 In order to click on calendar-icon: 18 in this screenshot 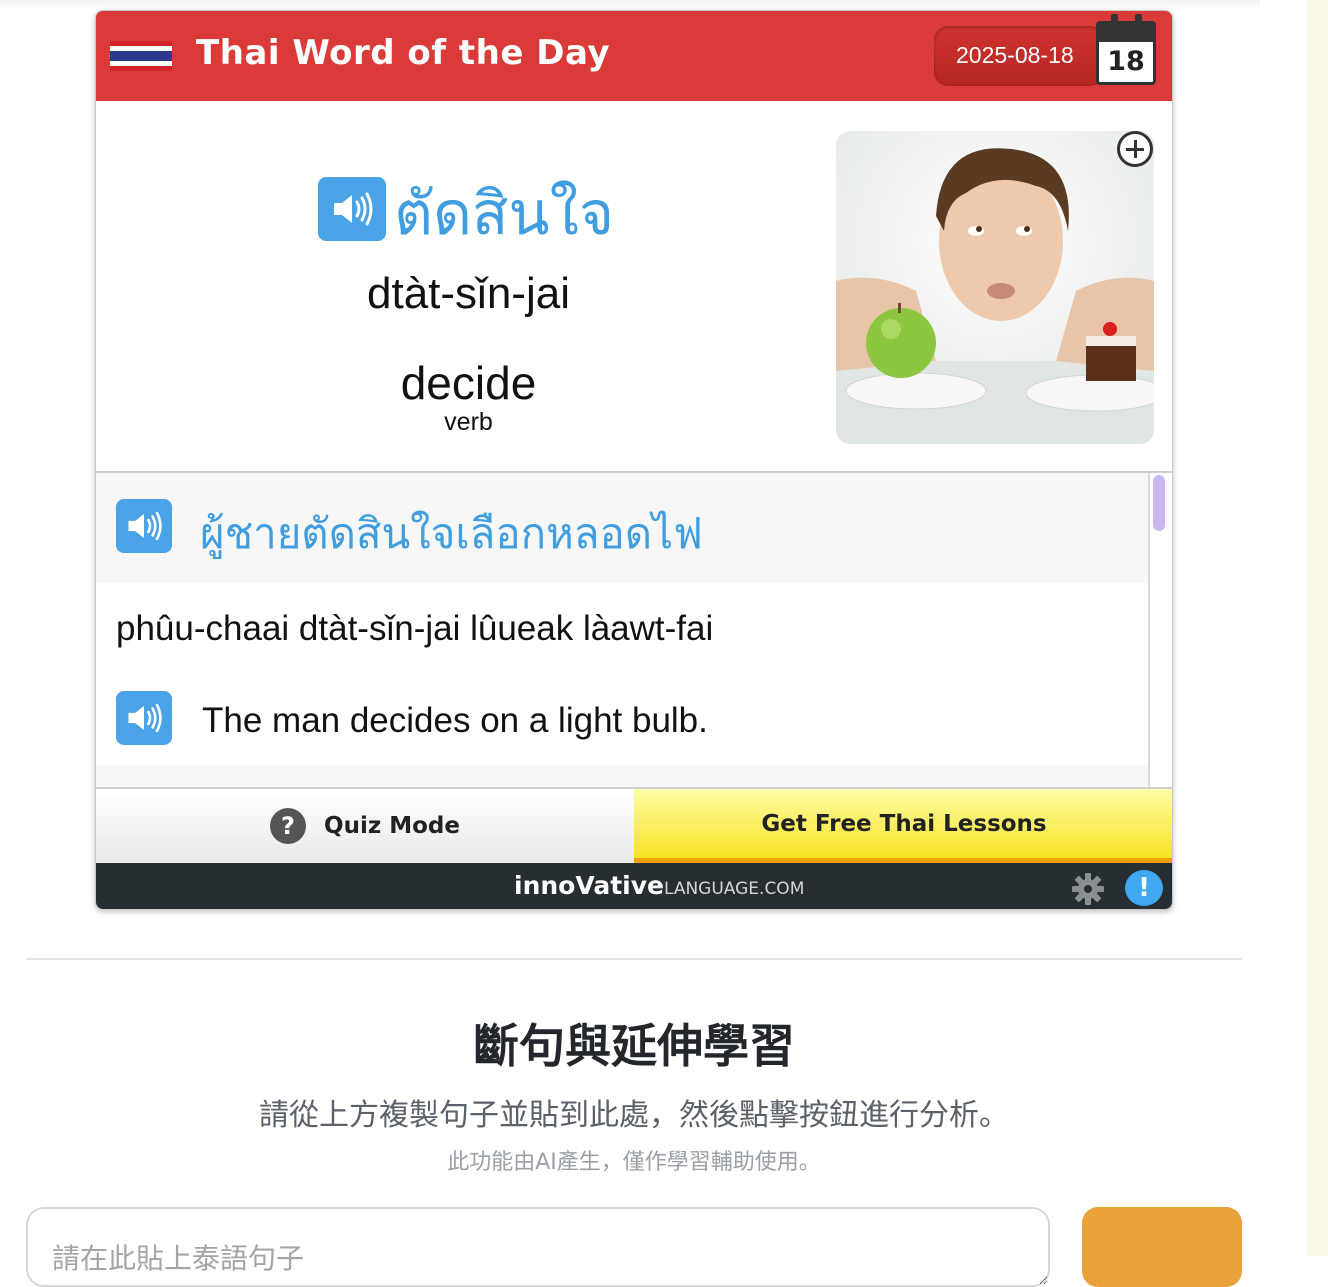, I will do `click(1126, 49)`.